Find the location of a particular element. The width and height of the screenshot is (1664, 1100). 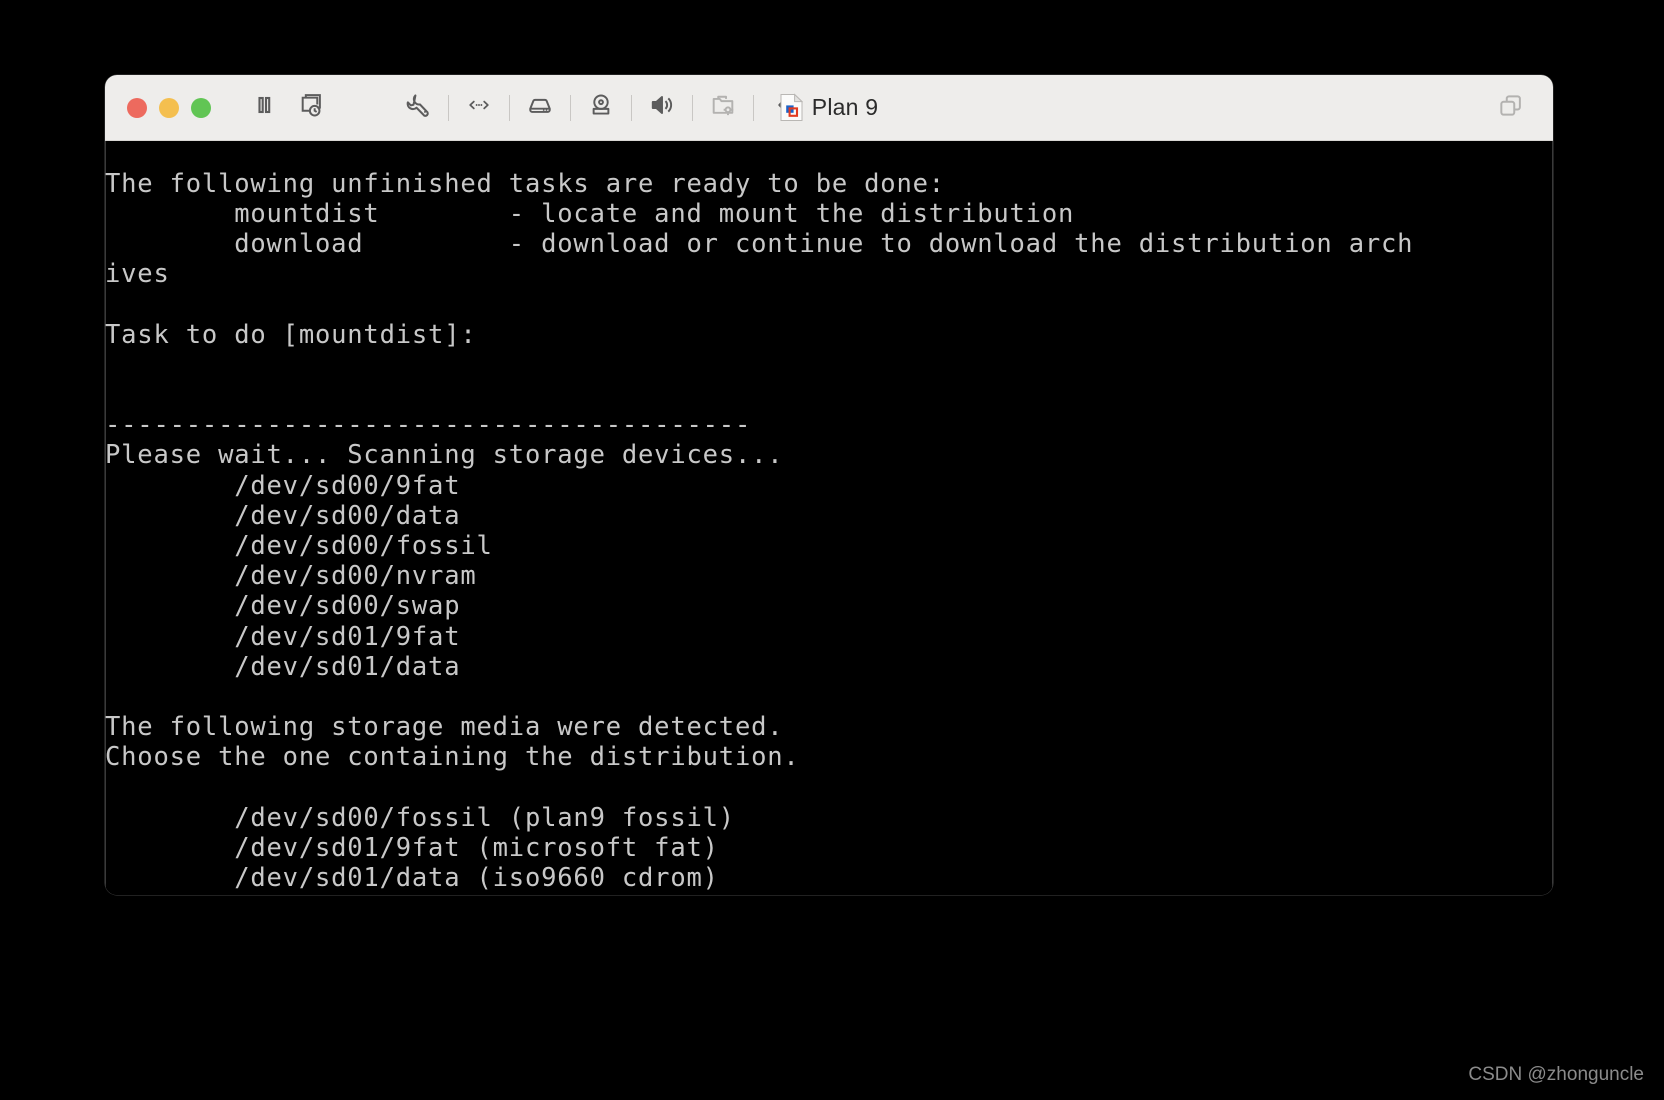

toolbar-left-group is located at coordinates (287, 108).